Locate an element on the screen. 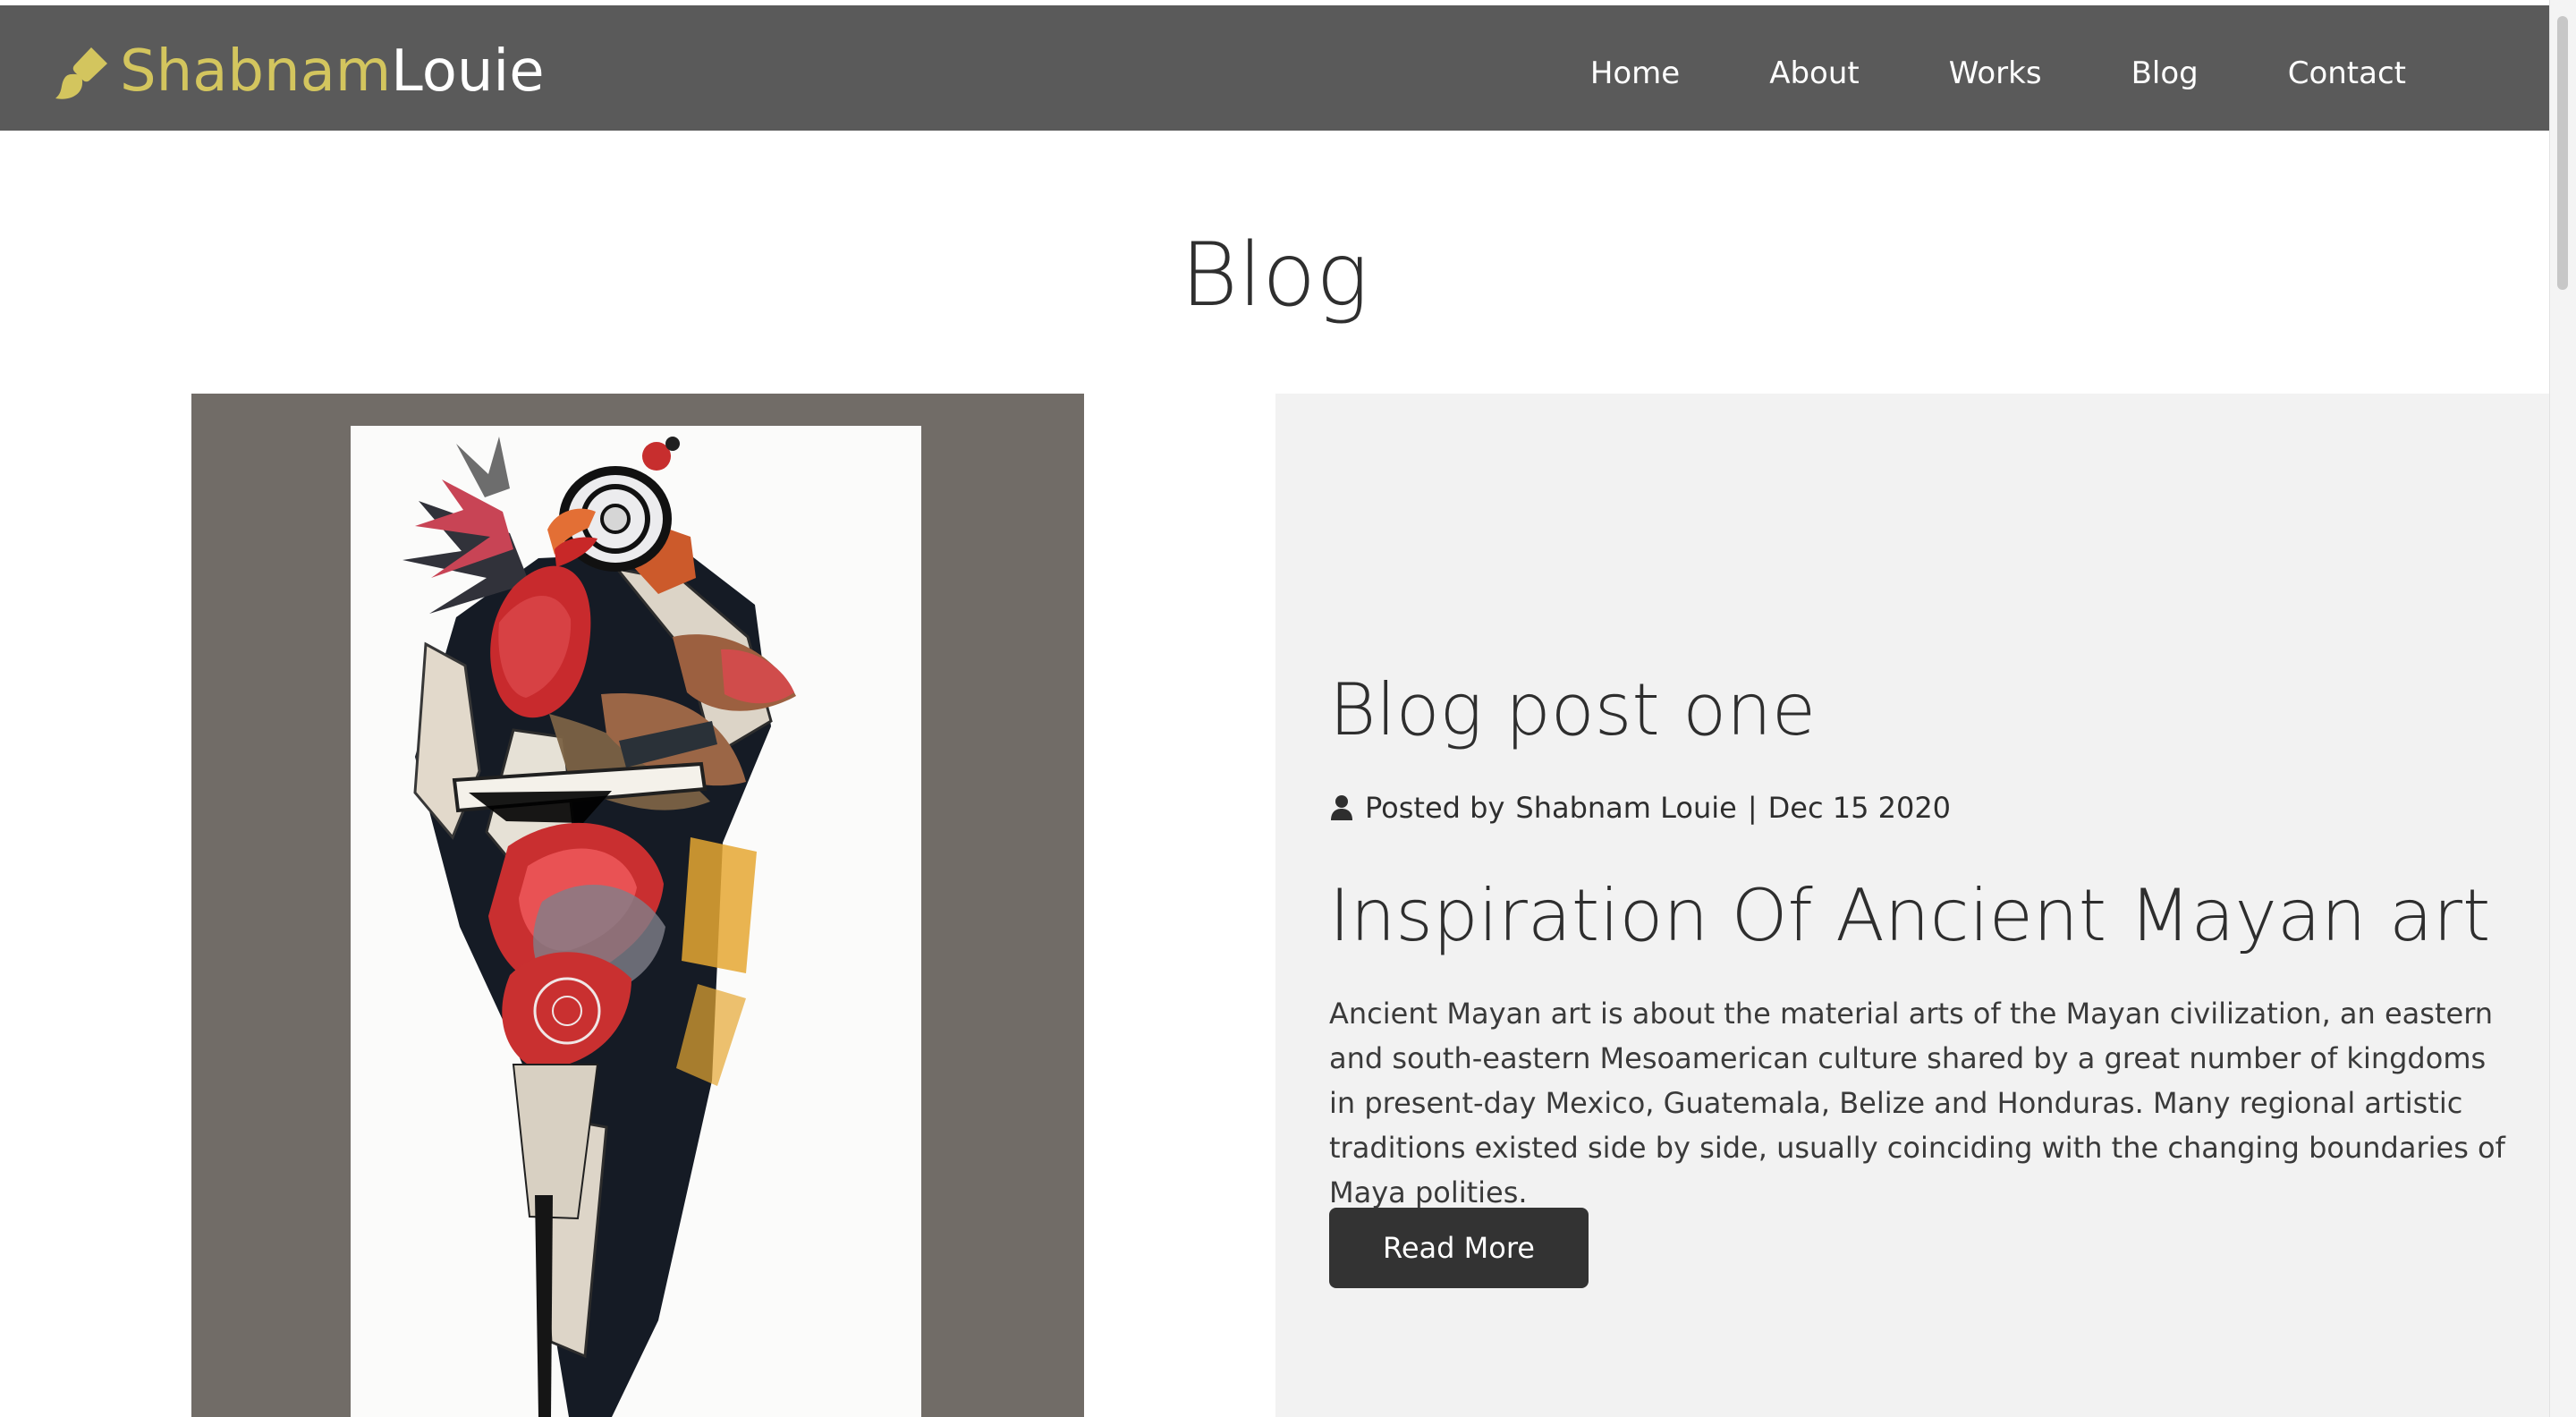 Image resolution: width=2576 pixels, height=1417 pixels. post-date: Dec 15 2020 is located at coordinates (1859, 808).